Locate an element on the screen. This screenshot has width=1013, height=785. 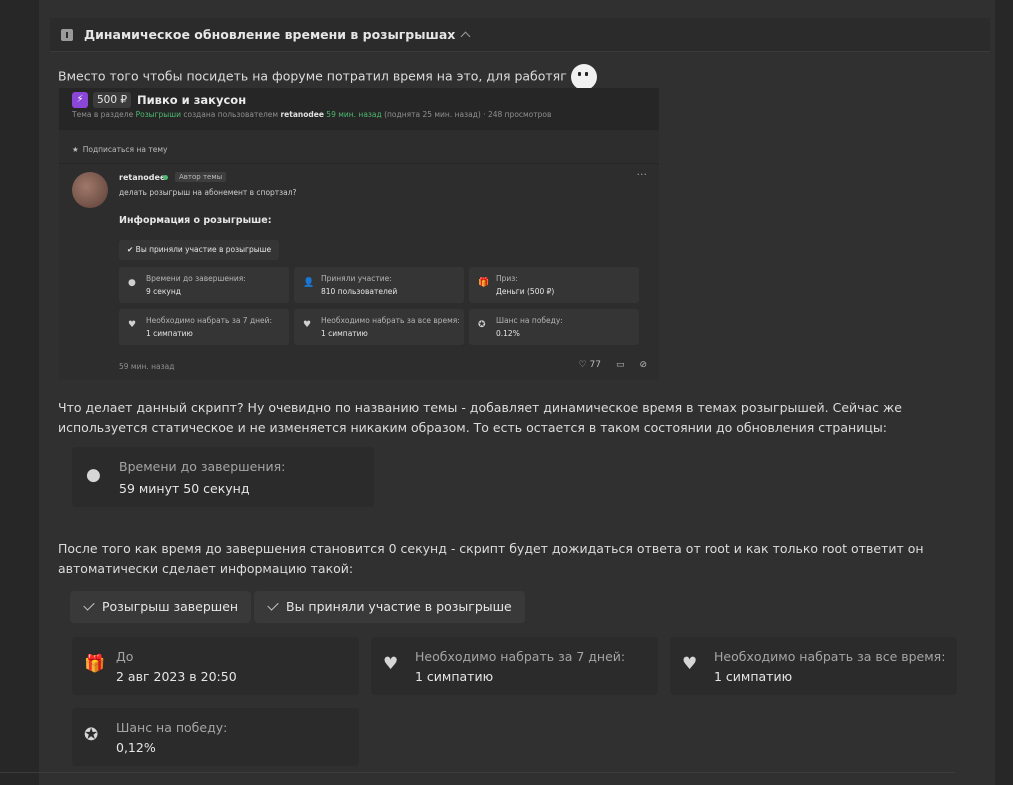
cell-likes-7days: ♥ Необходимо набрать за 7 дней: 1 симпатию is located at coordinates (204, 327).